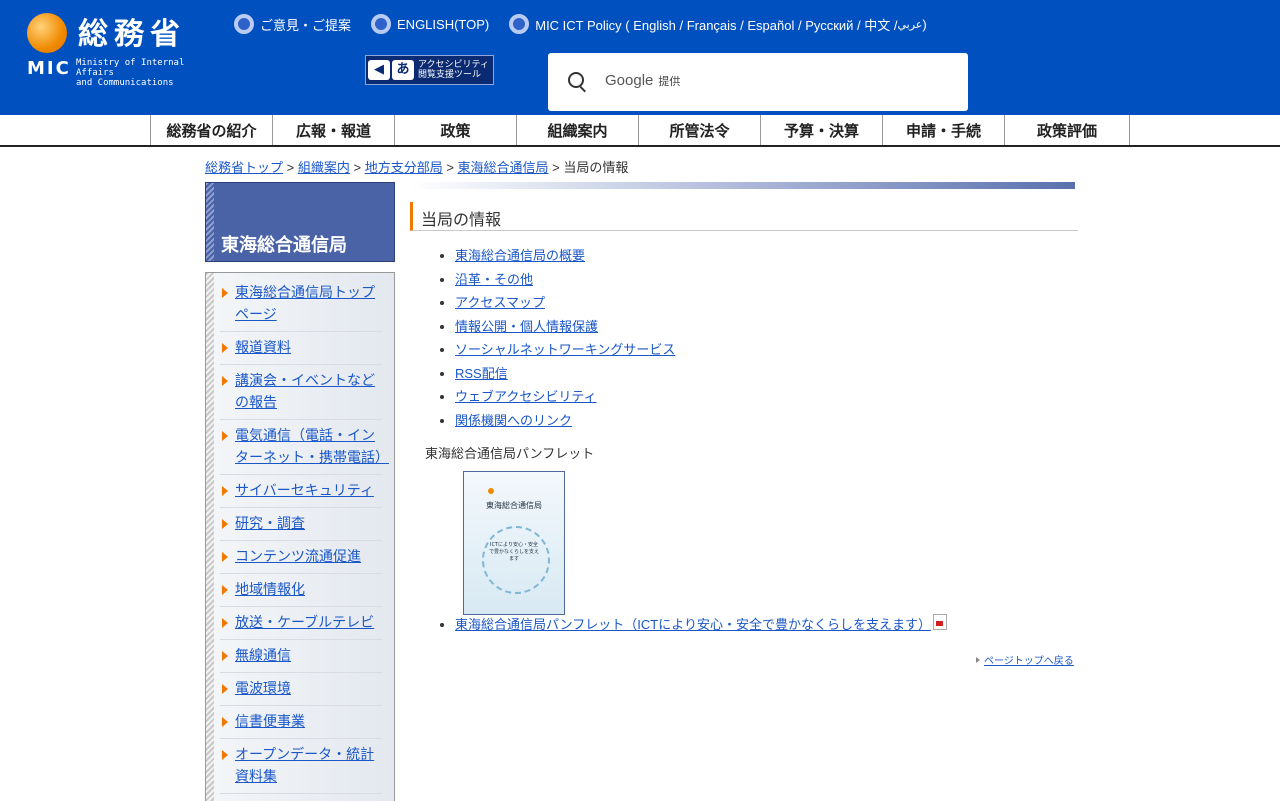  What do you see at coordinates (576, 80) in the screenshot?
I see `search-icon` at bounding box center [576, 80].